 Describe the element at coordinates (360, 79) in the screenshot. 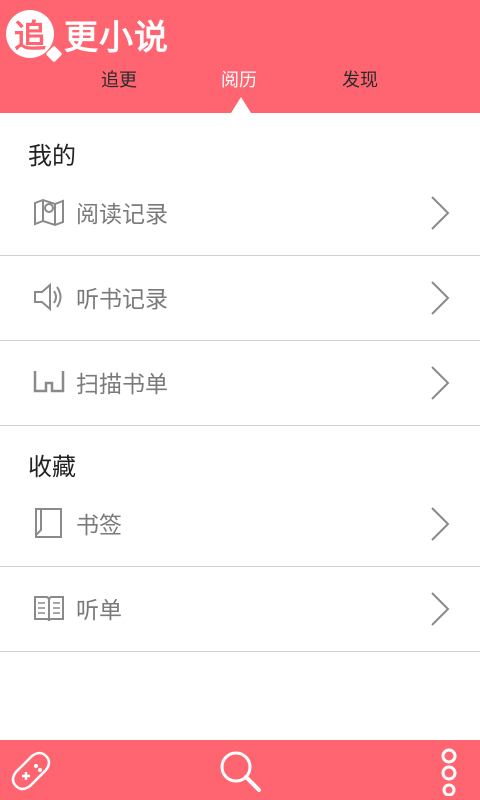

I see `tab-discover: 发现` at that location.